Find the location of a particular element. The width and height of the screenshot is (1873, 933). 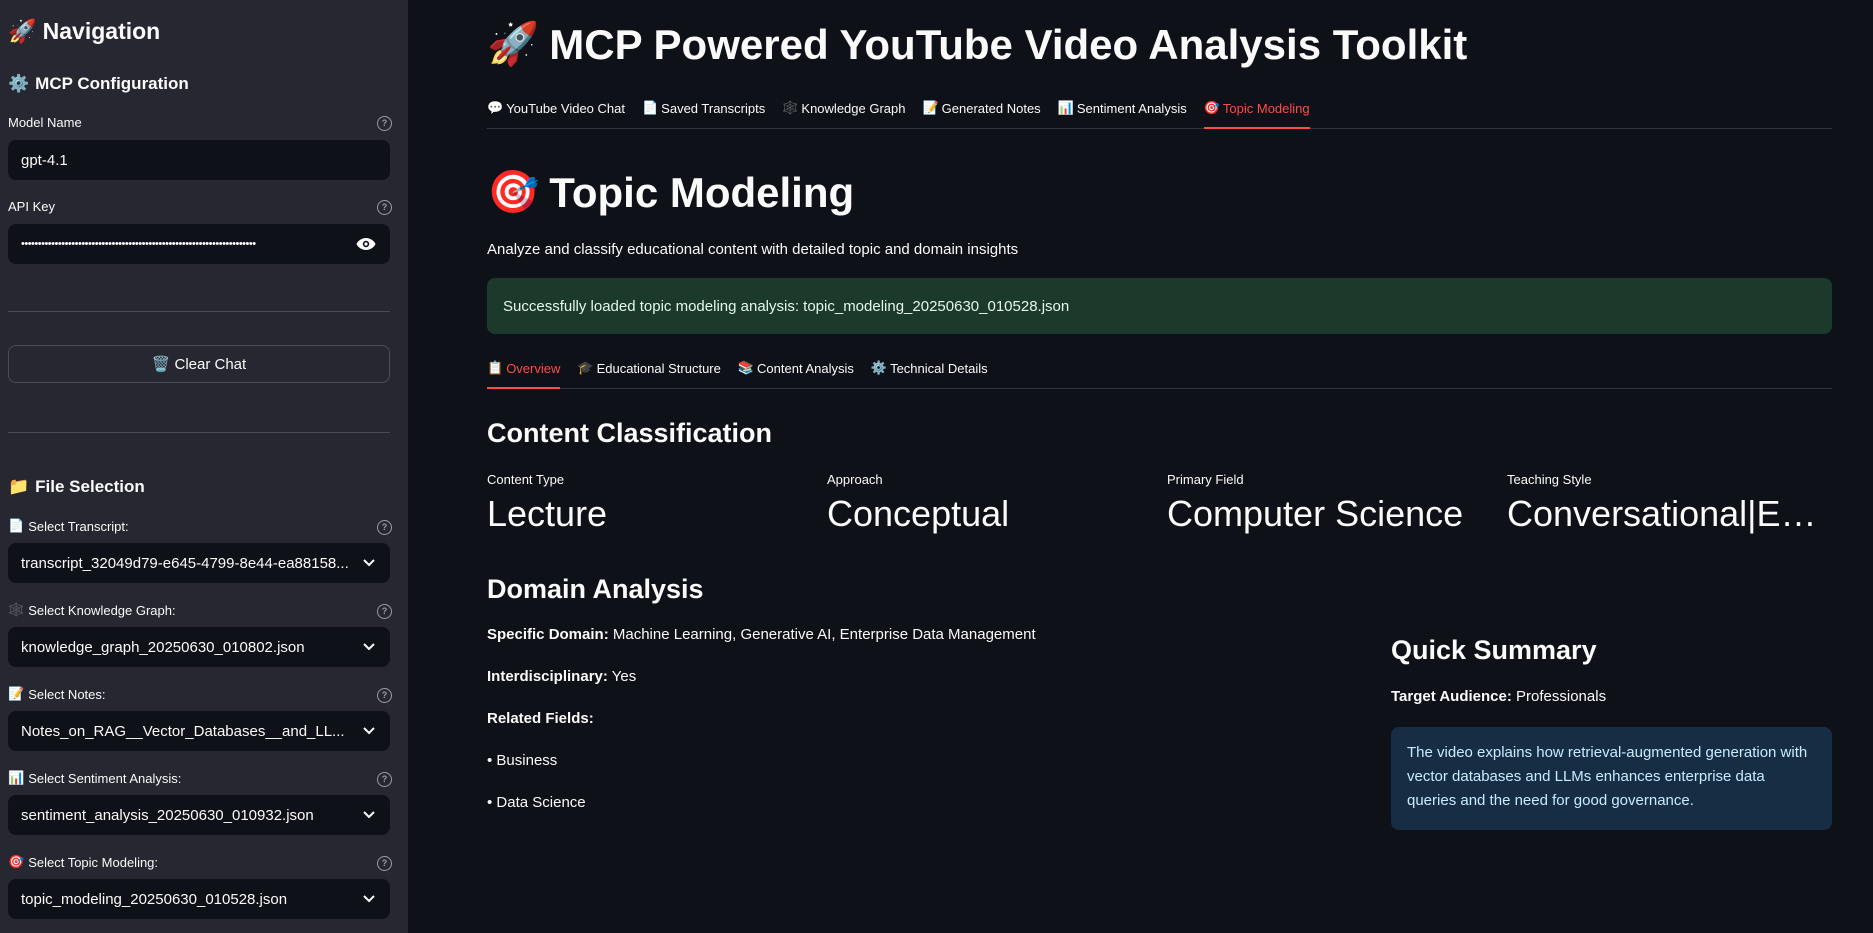

tab-label: Content Analysis is located at coordinates (805, 368).